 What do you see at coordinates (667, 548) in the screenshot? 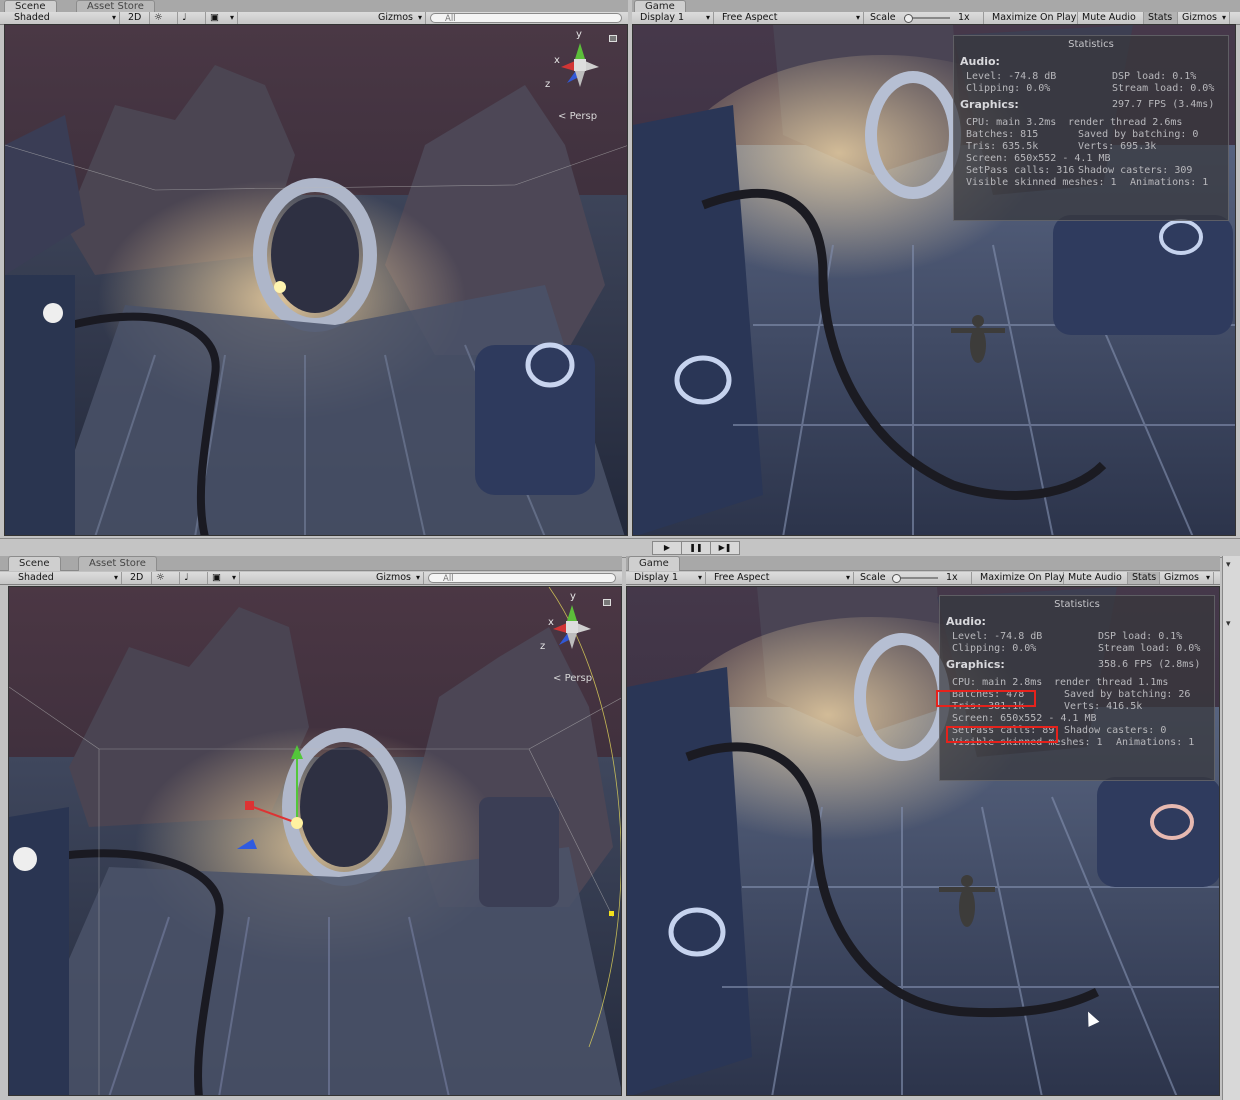
I see `play-button: ▶` at bounding box center [667, 548].